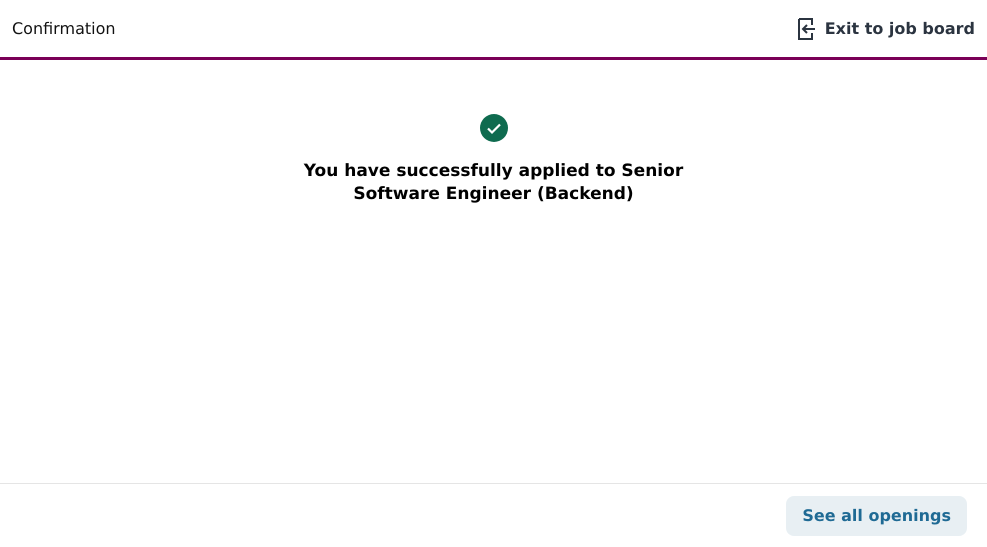 The image size is (987, 547). I want to click on exit-icon, so click(806, 29).